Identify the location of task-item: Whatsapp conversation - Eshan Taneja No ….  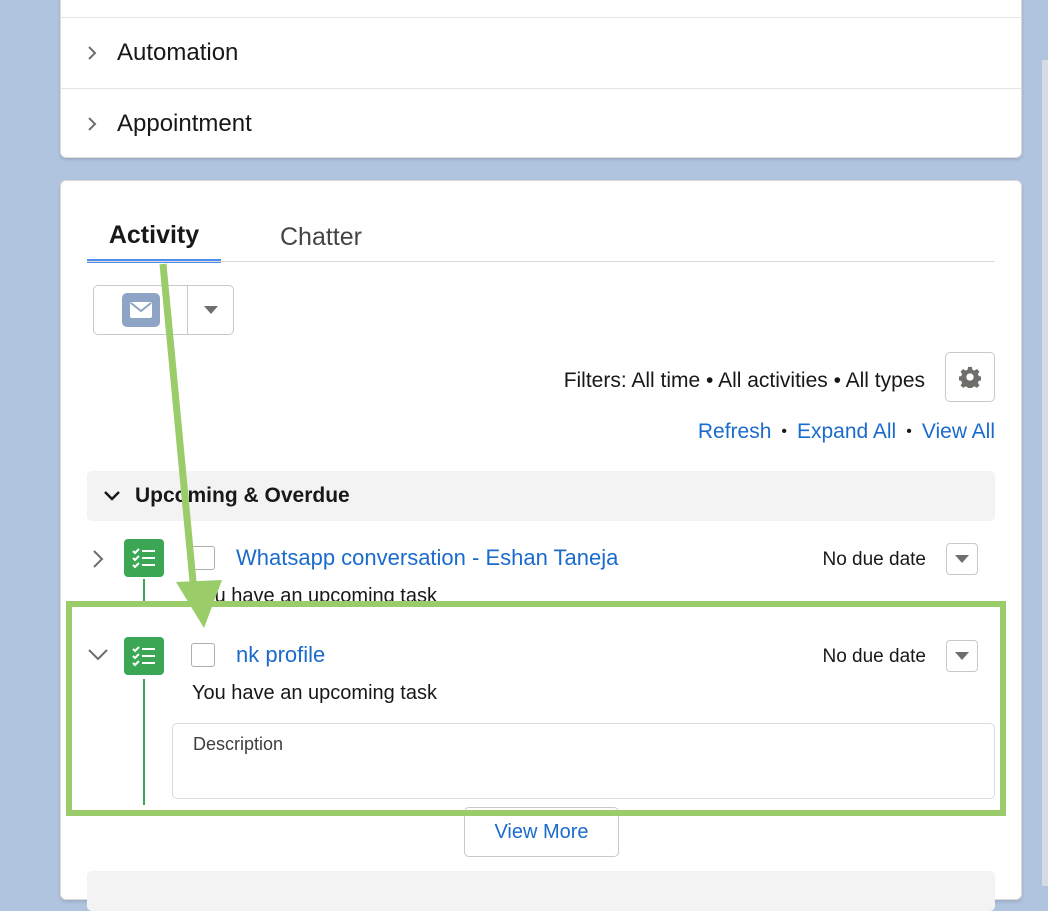
(541, 572).